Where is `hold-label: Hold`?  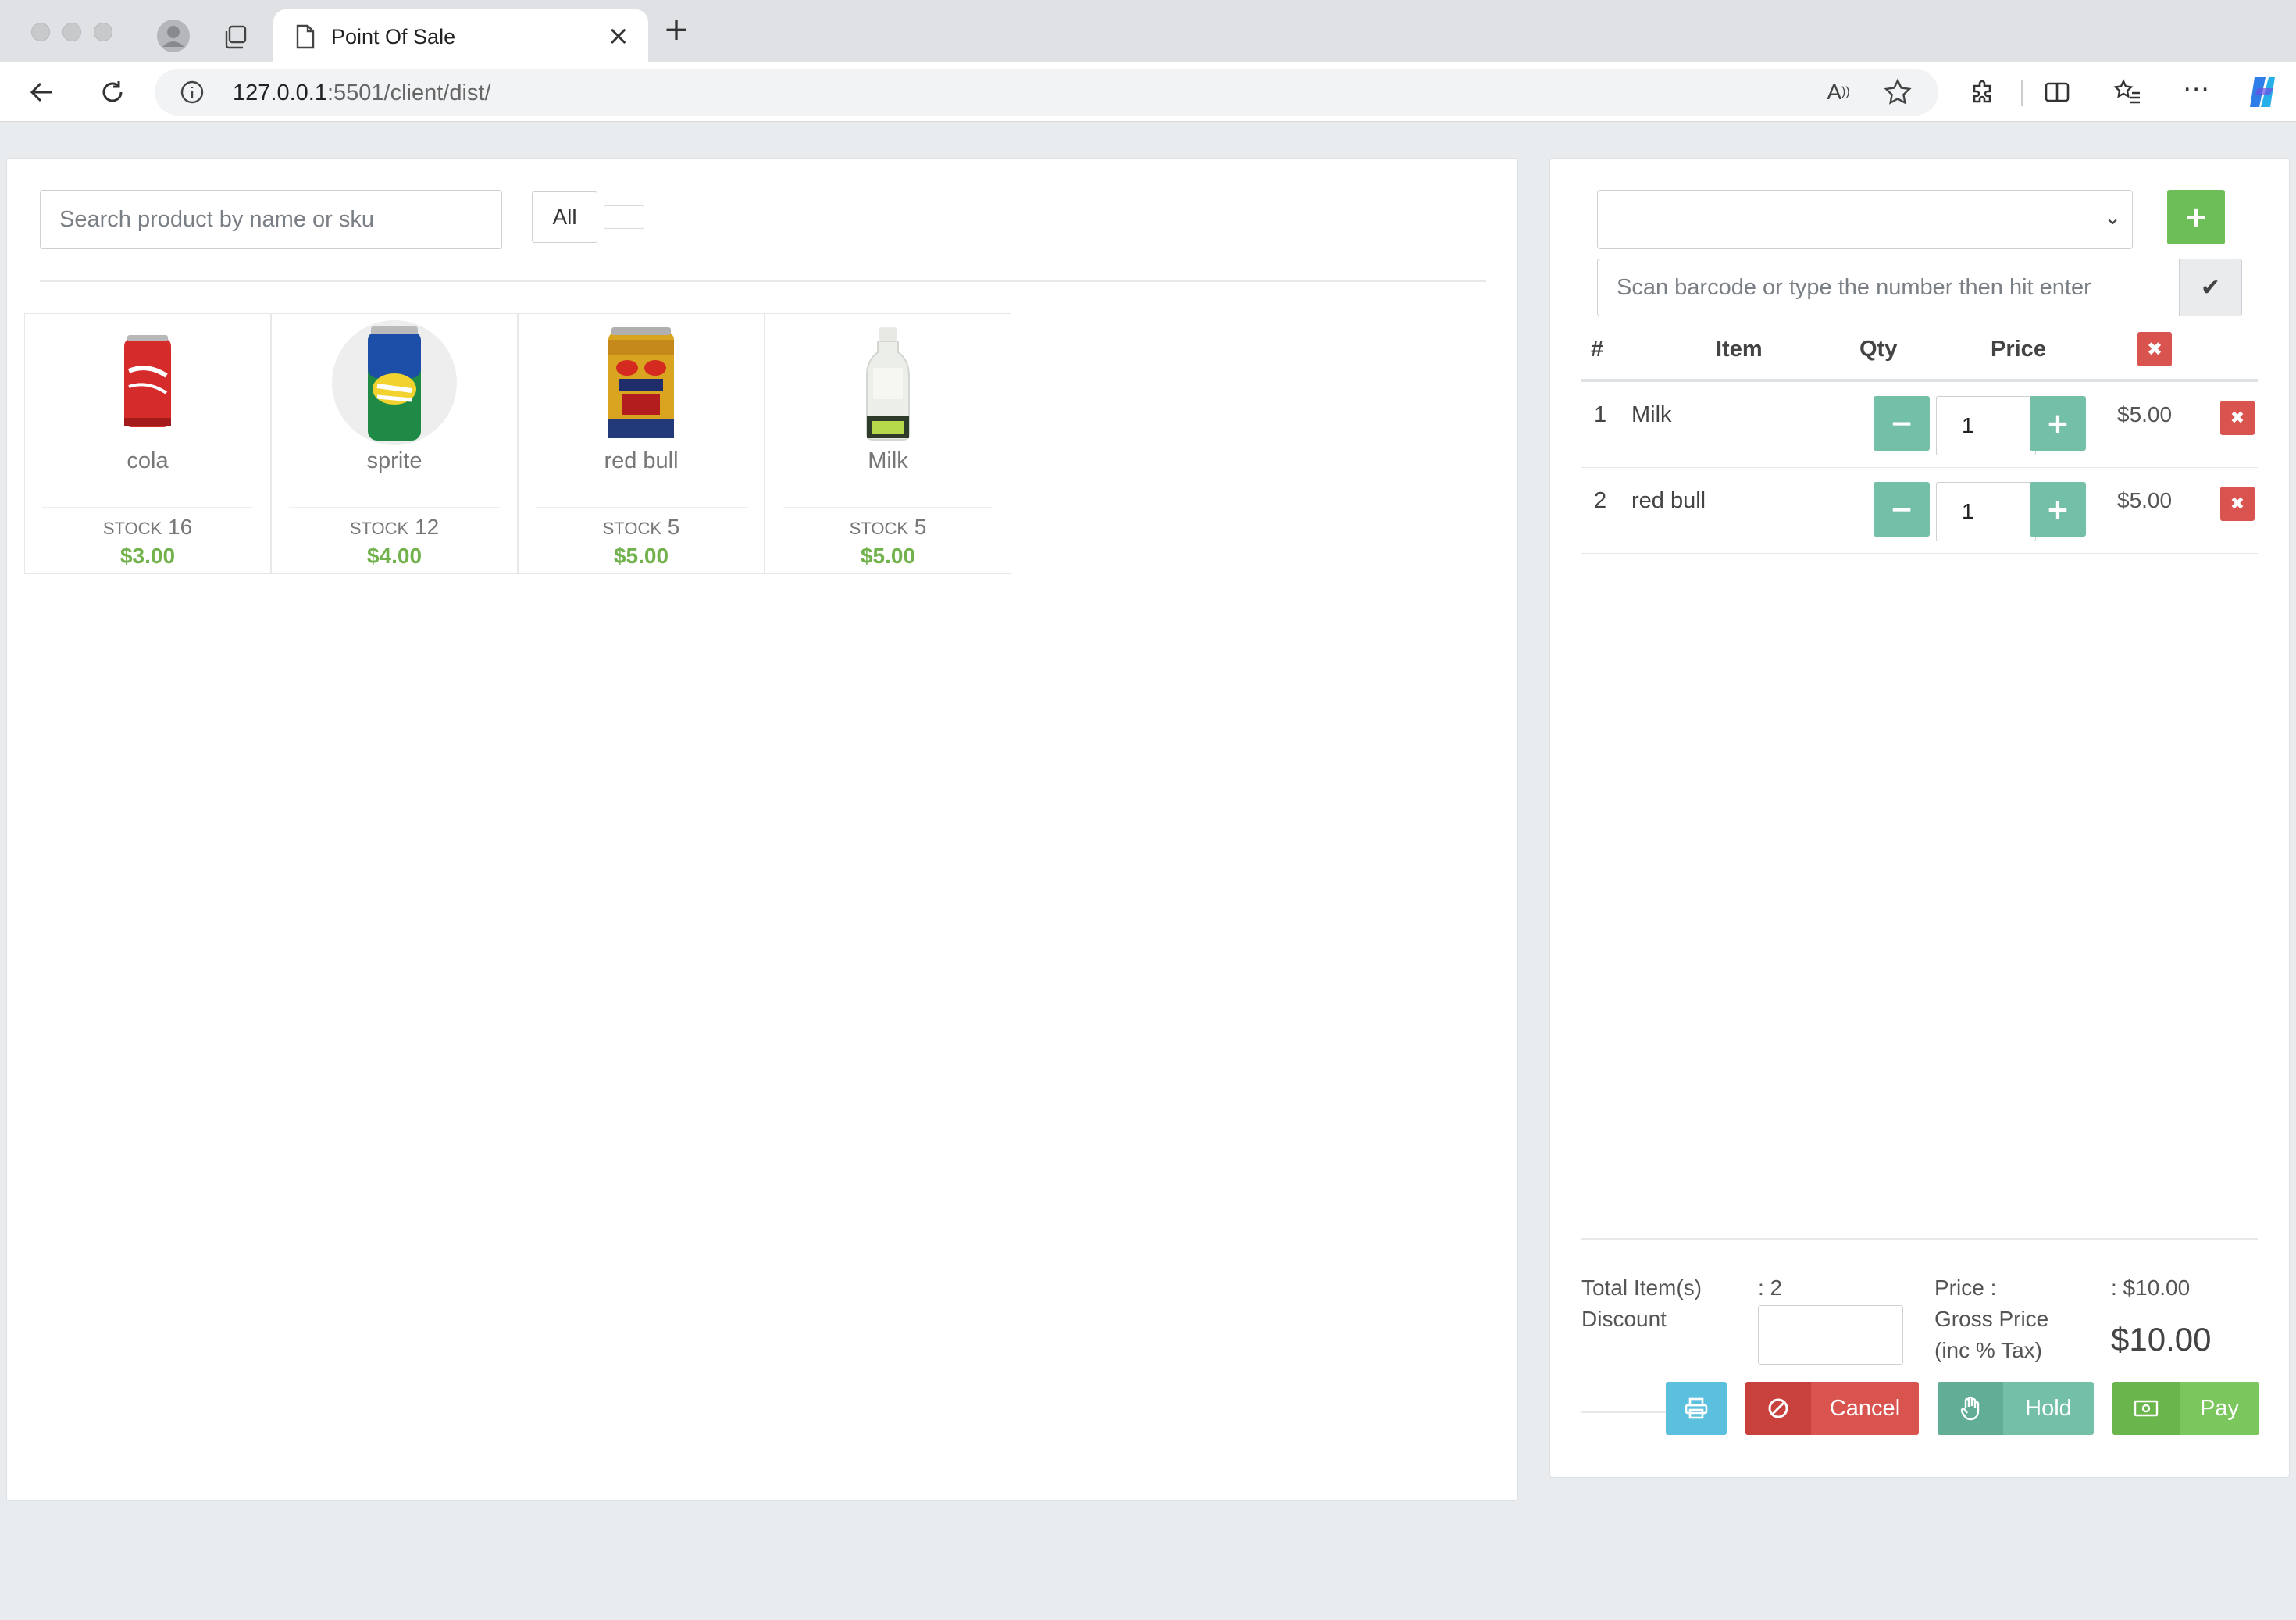 hold-label: Hold is located at coordinates (2048, 1408).